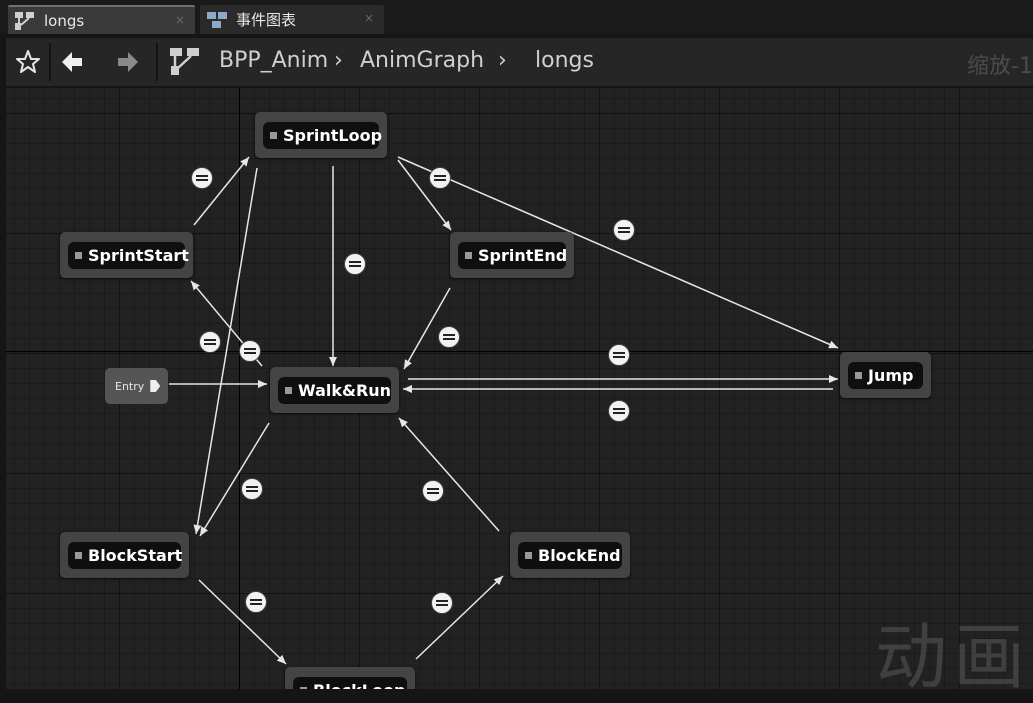  What do you see at coordinates (953, 657) in the screenshot?
I see `graph-type-watermark: 动画` at bounding box center [953, 657].